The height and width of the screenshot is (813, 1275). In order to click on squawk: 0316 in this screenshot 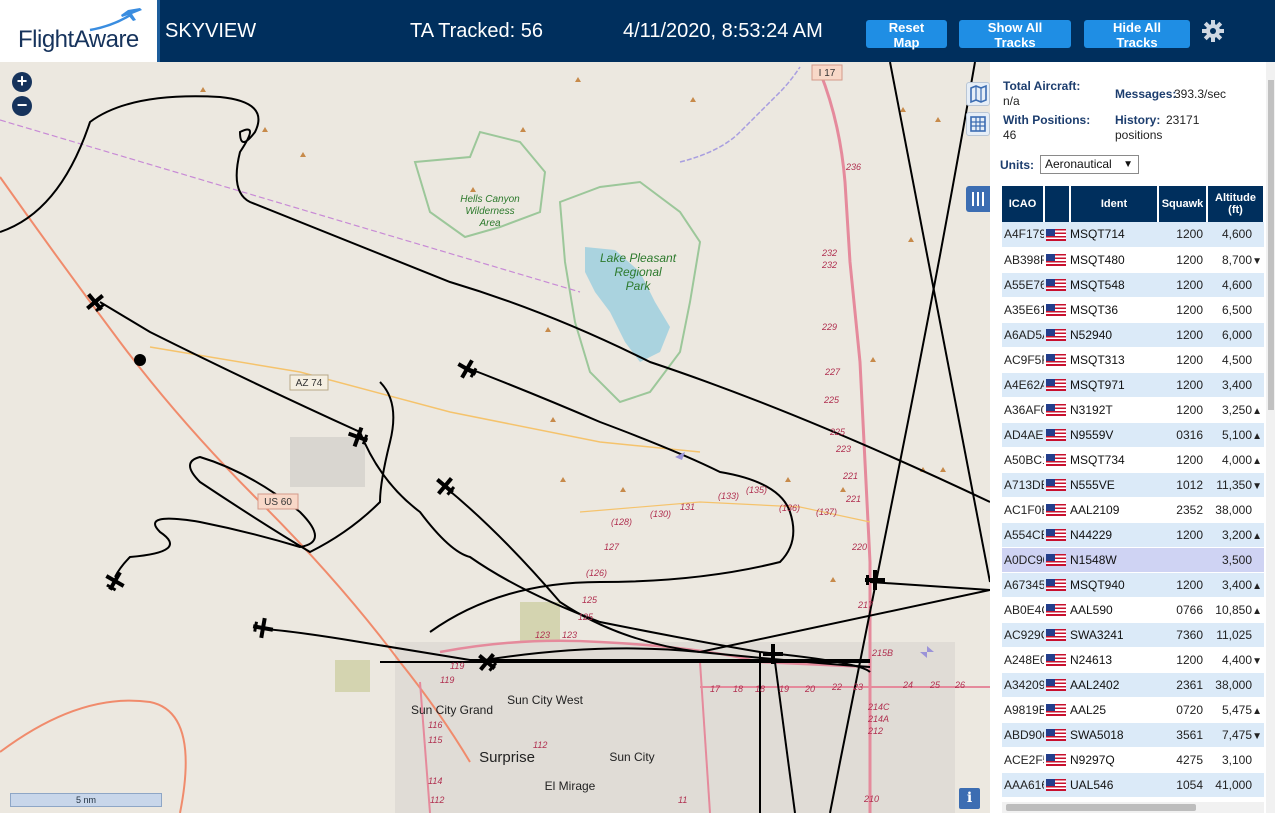, I will do `click(1182, 435)`.